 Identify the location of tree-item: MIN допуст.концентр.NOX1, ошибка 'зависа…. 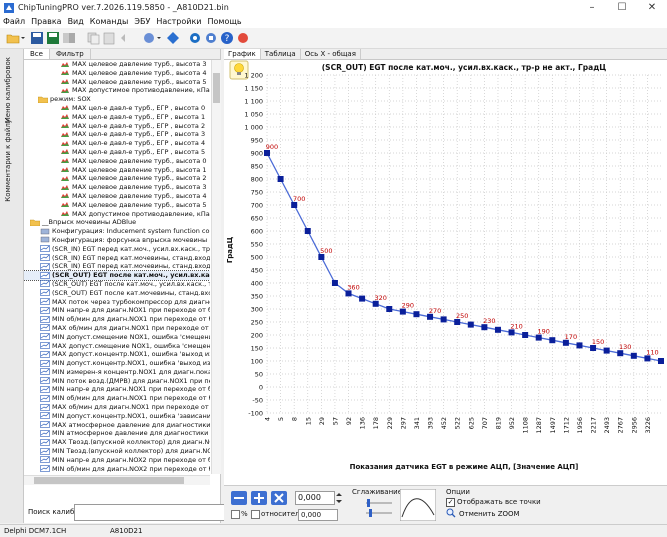
(117, 416).